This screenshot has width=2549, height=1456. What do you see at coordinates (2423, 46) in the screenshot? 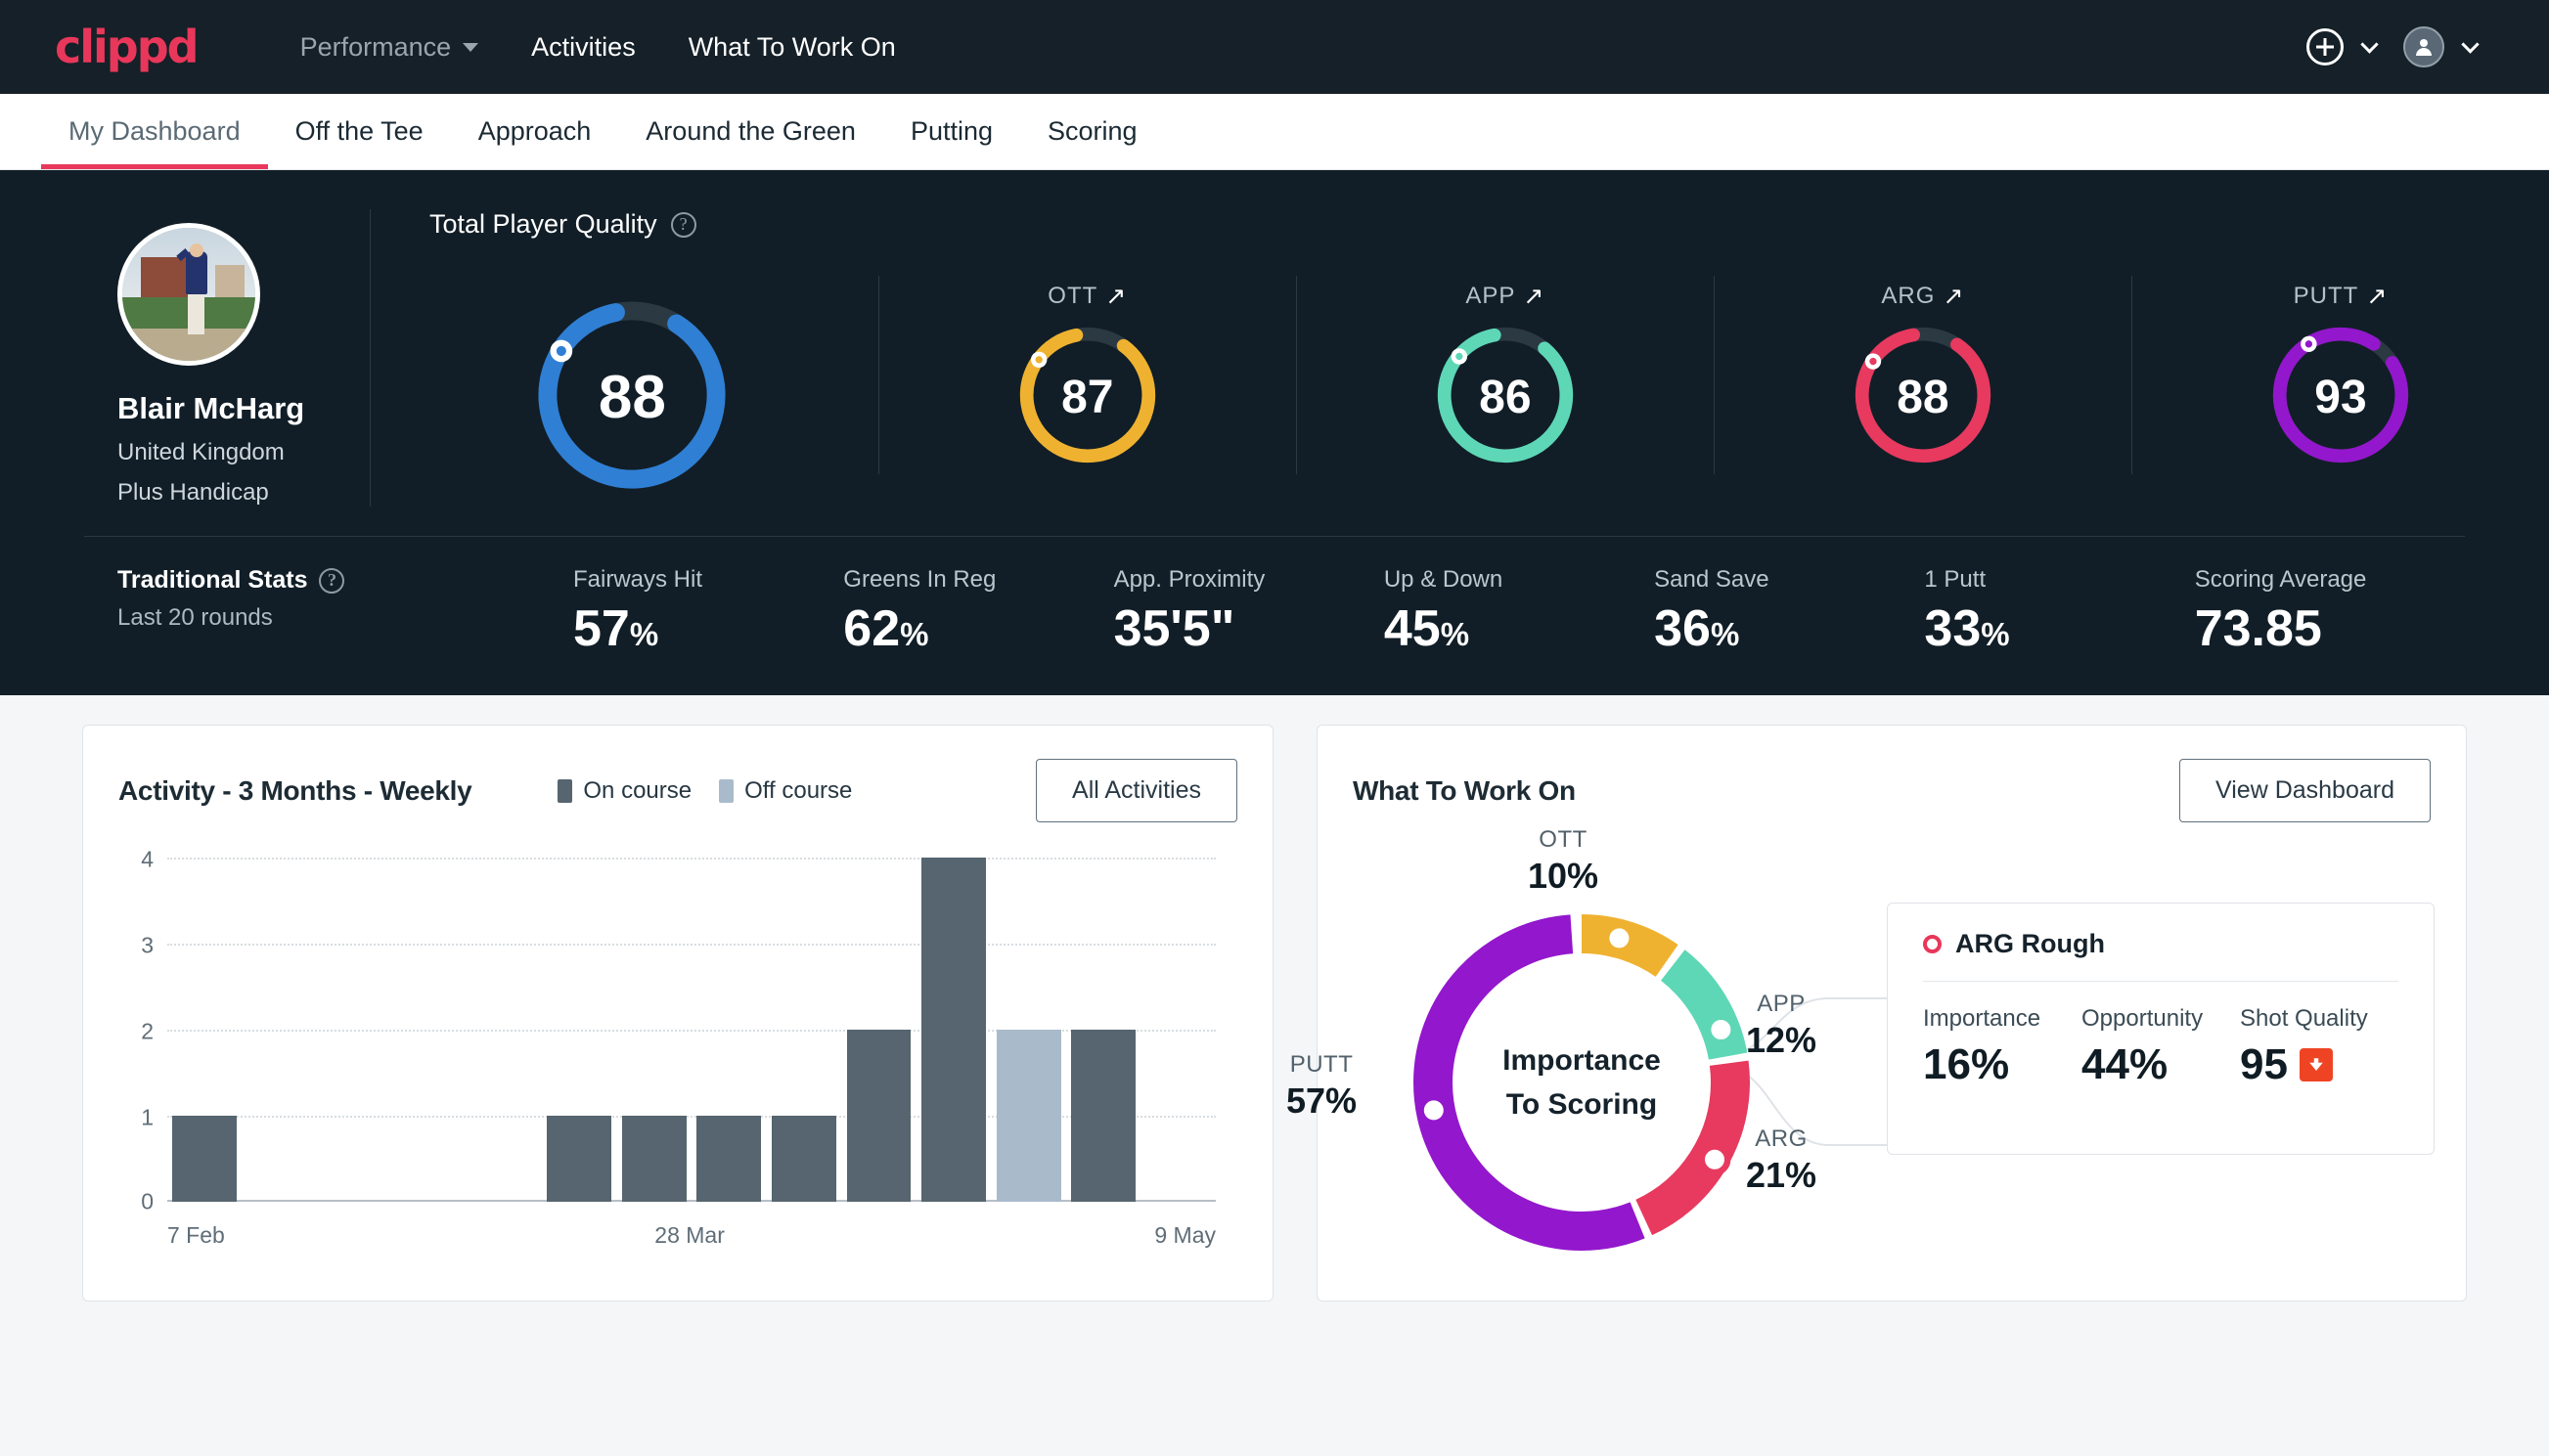
I see `user-avatar-icon` at bounding box center [2423, 46].